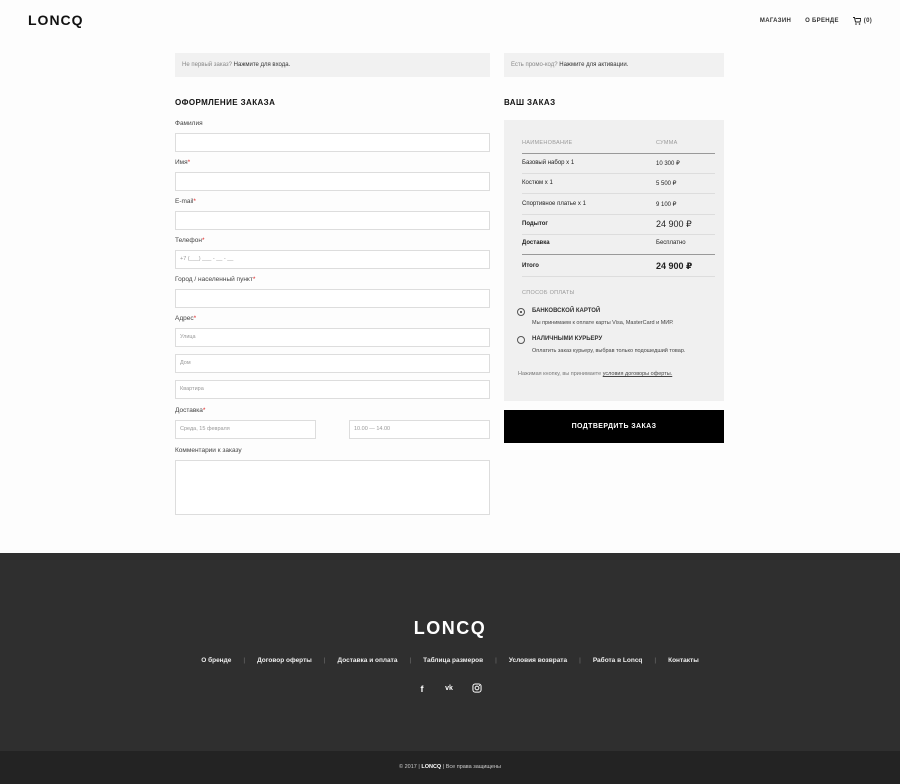 This screenshot has width=900, height=784. I want to click on apartment-field: Квартира, so click(332, 389).